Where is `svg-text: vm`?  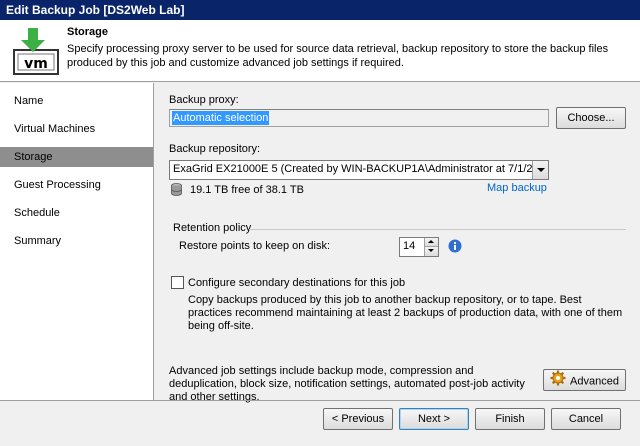
svg-text: vm is located at coordinates (36, 64).